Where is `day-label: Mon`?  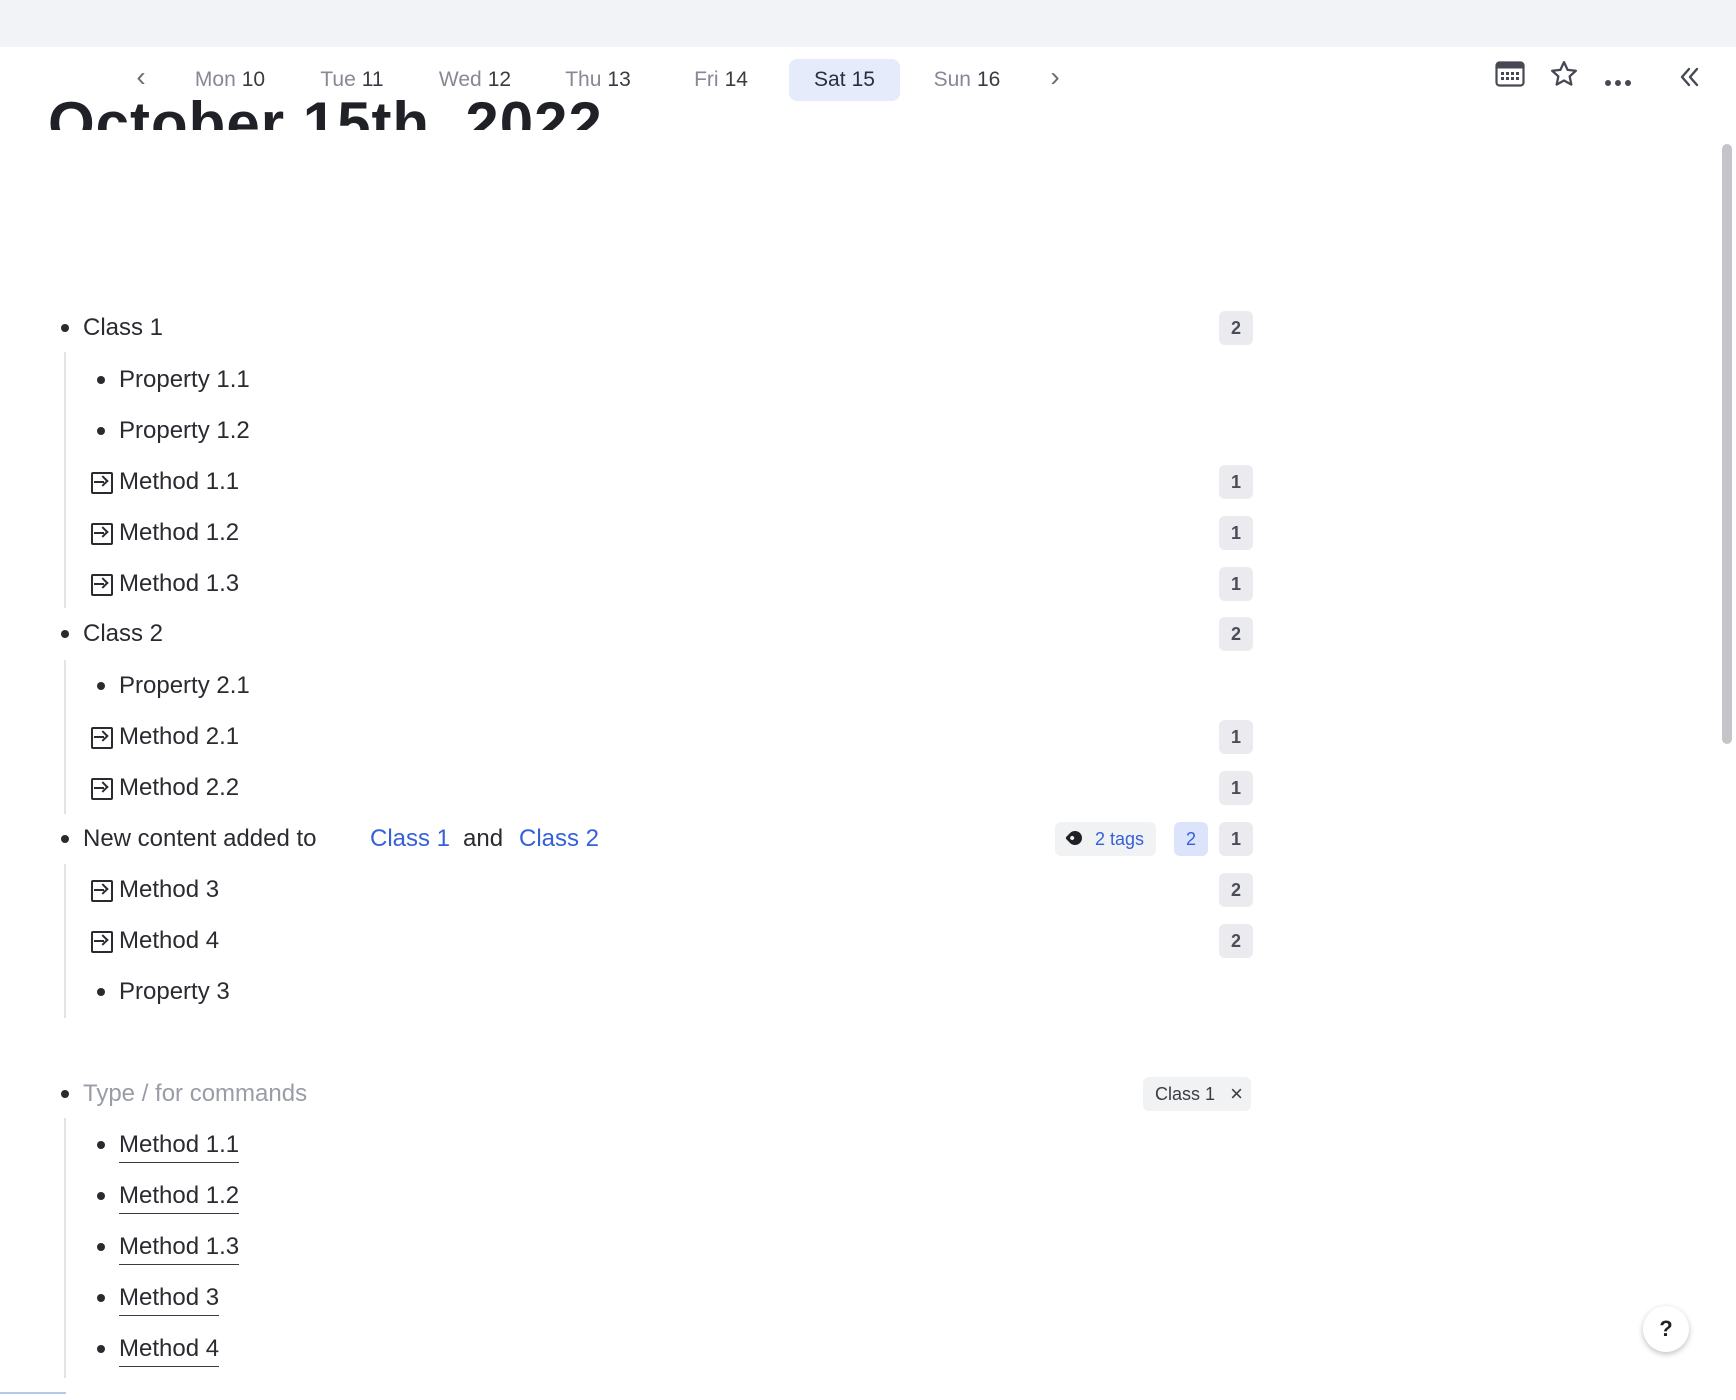
day-label: Mon is located at coordinates (215, 79).